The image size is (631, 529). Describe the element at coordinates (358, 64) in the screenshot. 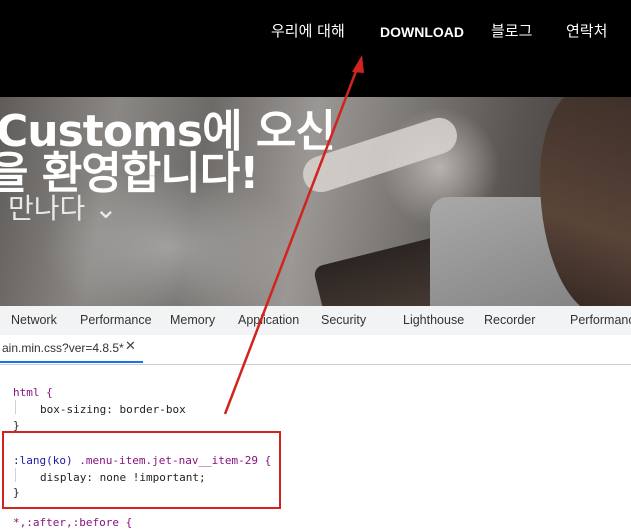

I see `annotation-arrow-head` at that location.